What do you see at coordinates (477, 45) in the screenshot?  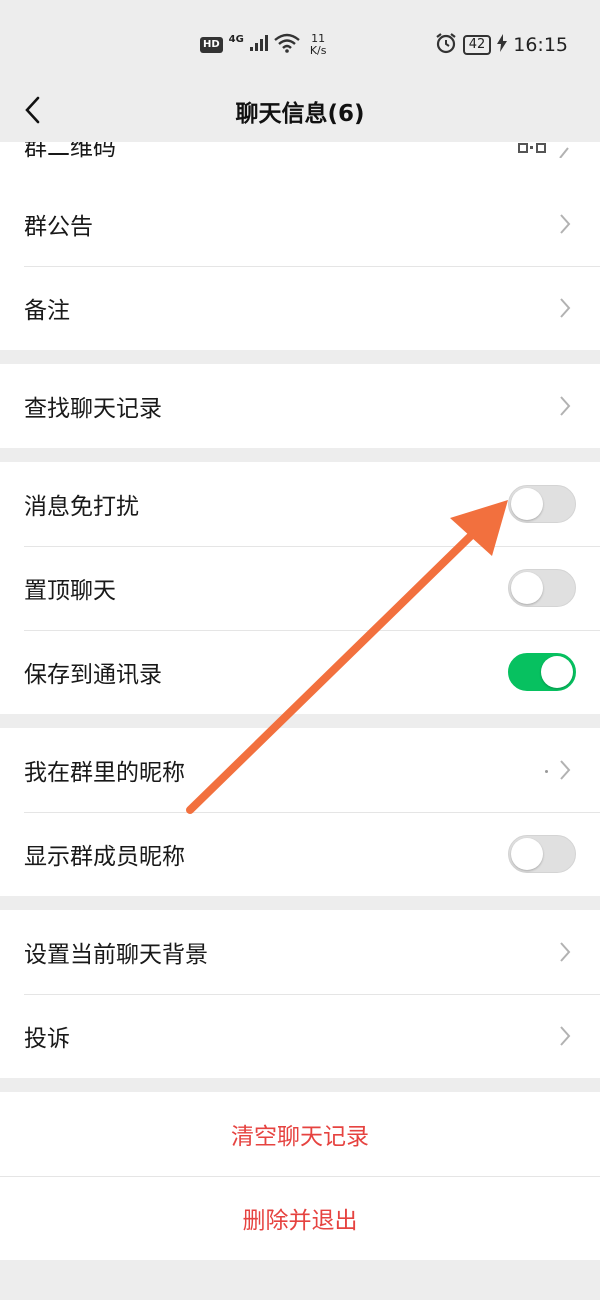 I see `battery-level: 42` at bounding box center [477, 45].